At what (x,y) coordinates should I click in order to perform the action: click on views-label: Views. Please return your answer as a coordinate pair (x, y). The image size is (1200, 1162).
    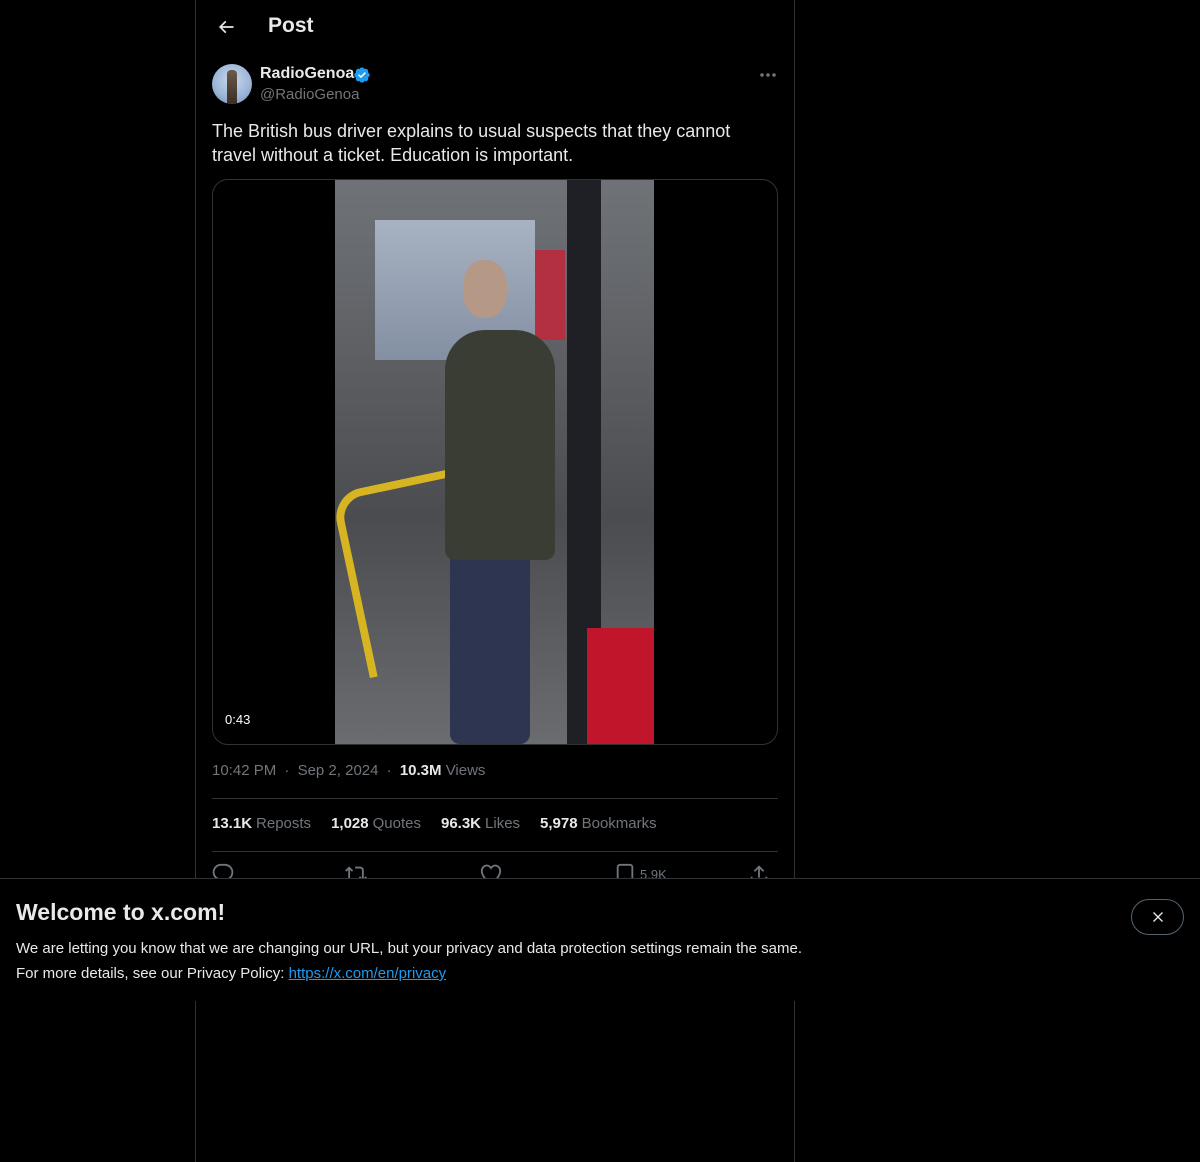
    Looking at the image, I should click on (465, 770).